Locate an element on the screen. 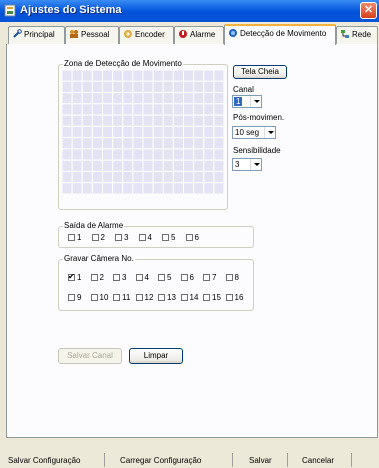 The image size is (379, 468). alarm-output-checkbox-4: 4 is located at coordinates (145, 237).